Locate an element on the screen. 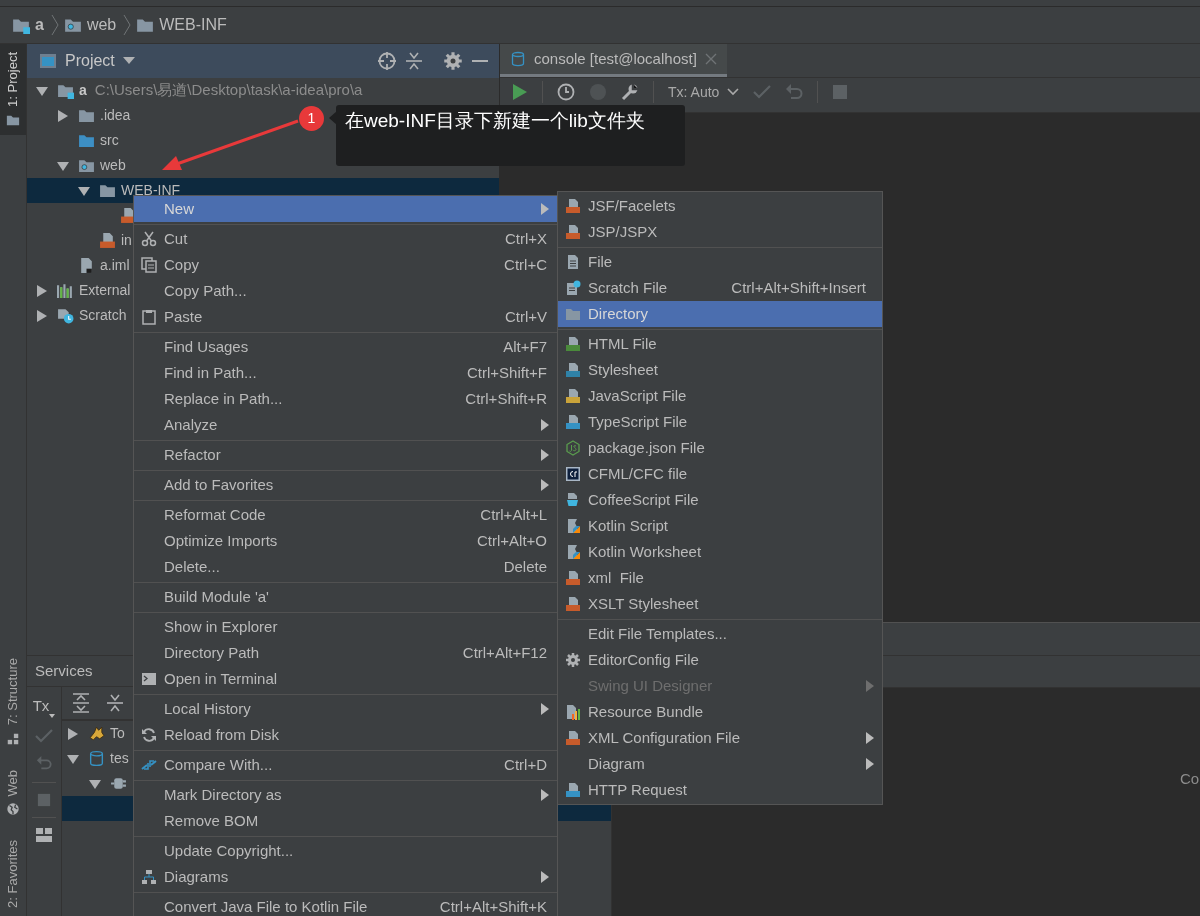 This screenshot has width=1200, height=916. menu-item: xml File is located at coordinates (720, 578).